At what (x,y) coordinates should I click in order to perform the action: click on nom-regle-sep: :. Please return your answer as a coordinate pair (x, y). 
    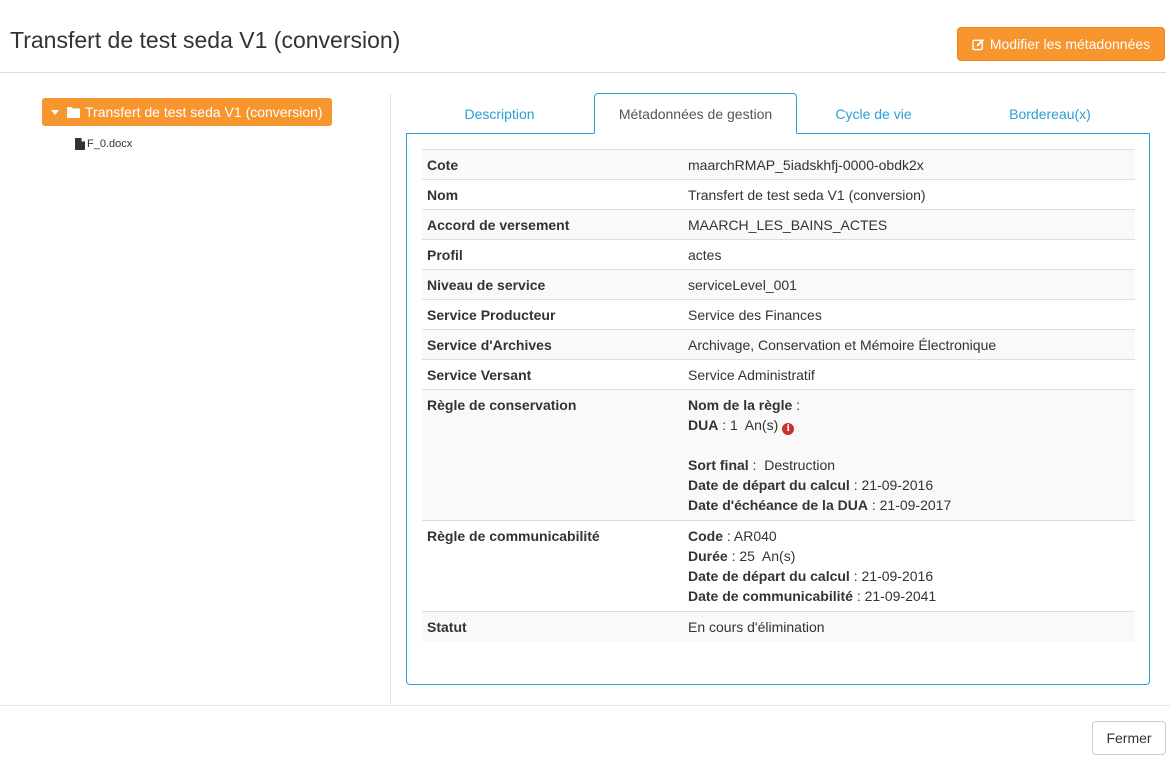
    Looking at the image, I should click on (796, 405).